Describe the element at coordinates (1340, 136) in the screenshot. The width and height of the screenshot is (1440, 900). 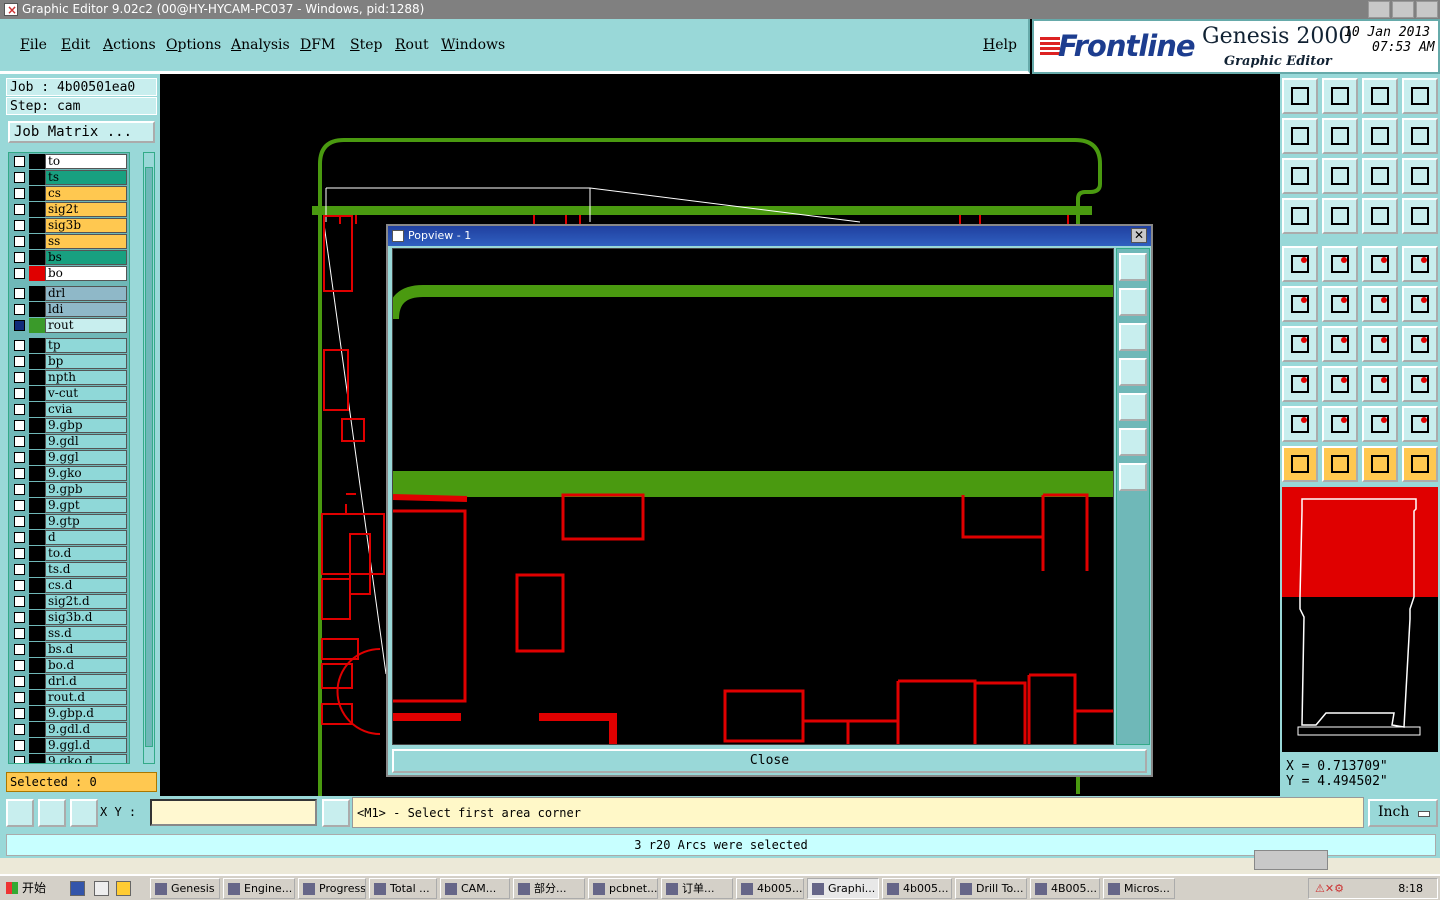
I see `pan-right-icon` at that location.